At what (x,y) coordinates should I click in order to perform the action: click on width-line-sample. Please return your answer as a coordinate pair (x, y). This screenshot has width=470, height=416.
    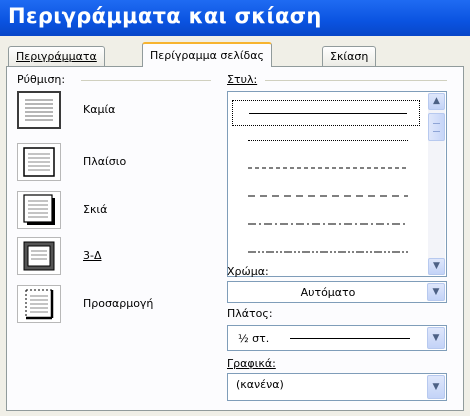
    Looking at the image, I should click on (350, 338).